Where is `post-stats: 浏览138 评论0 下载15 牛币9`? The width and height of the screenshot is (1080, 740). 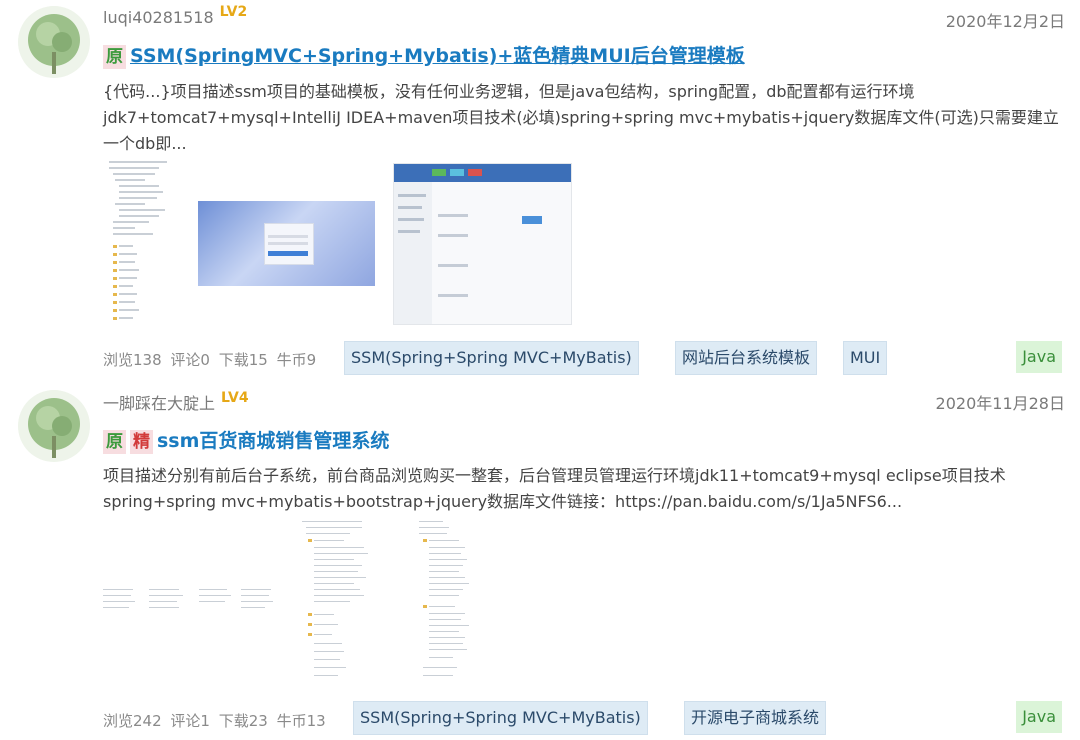 post-stats: 浏览138 评论0 下载15 牛币9 is located at coordinates (211, 359).